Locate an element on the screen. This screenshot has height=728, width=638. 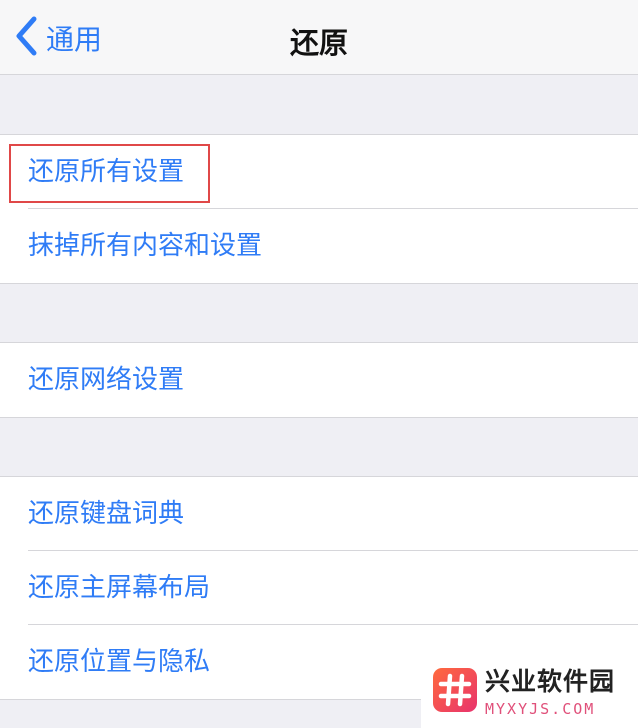
cell-label: 抹掉所有内容和设置 is located at coordinates (145, 246).